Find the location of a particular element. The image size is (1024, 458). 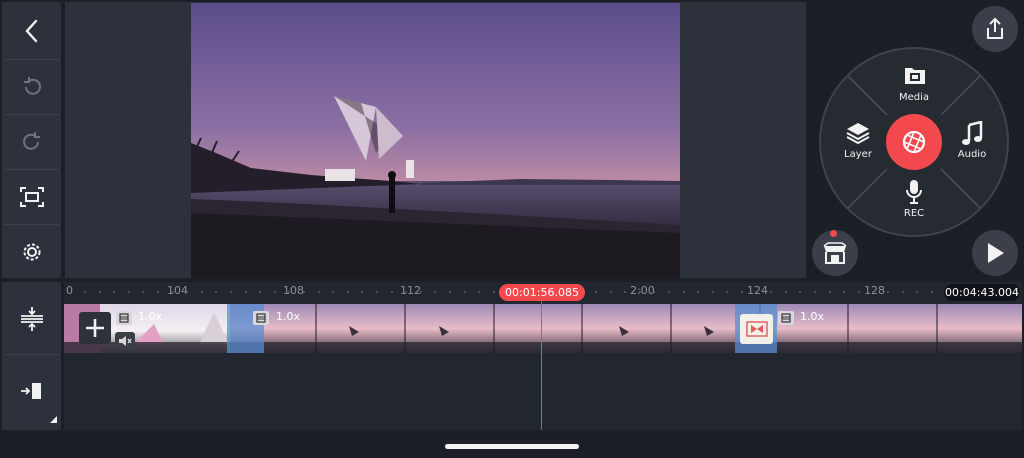

share-button is located at coordinates (995, 29).